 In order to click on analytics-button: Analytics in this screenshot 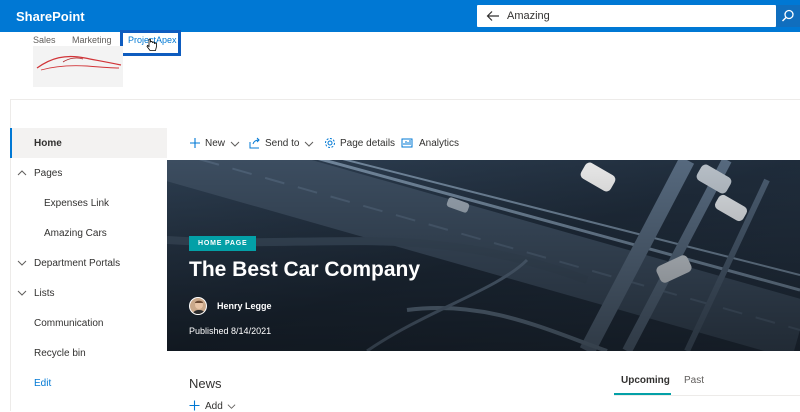, I will do `click(431, 144)`.